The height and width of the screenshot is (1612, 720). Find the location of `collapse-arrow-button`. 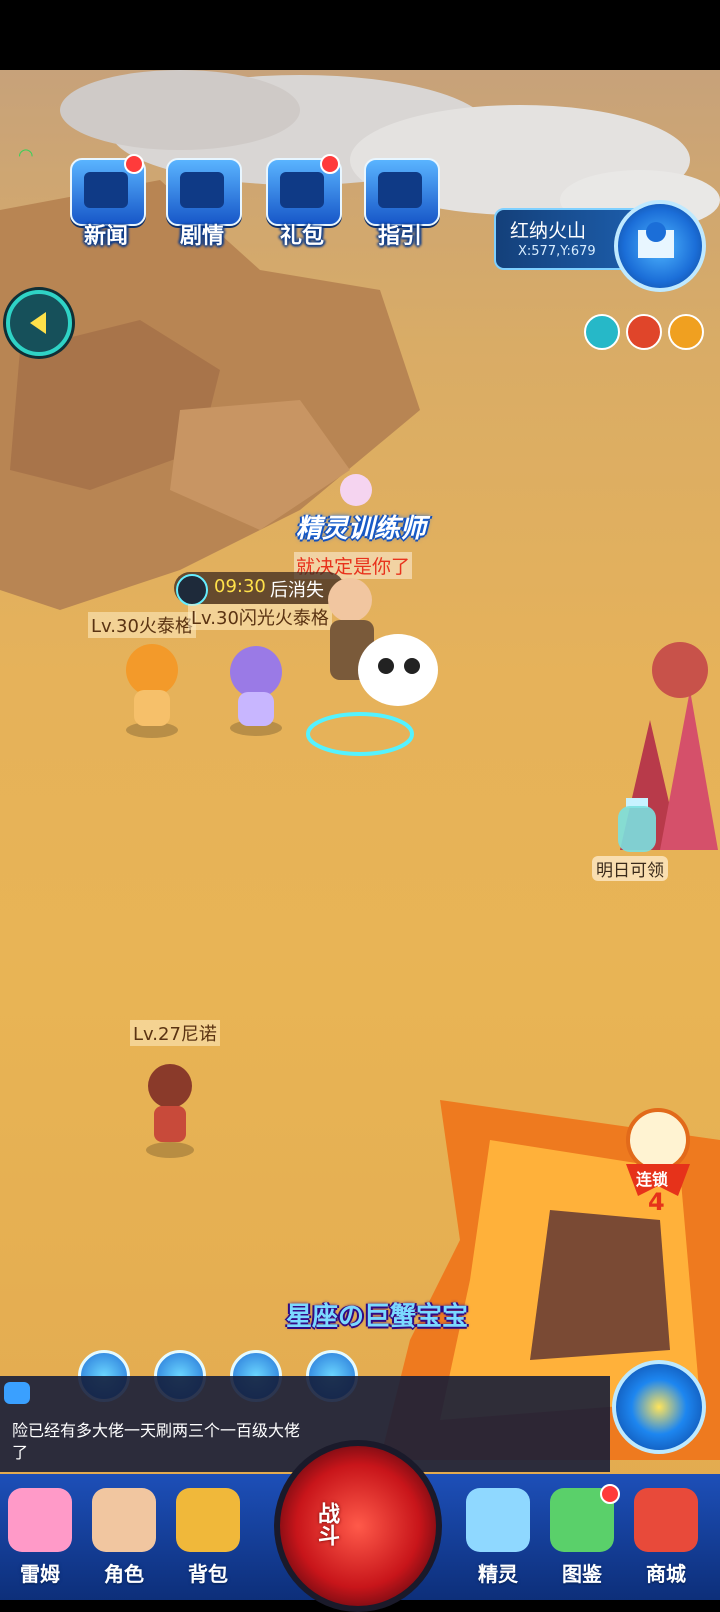

collapse-arrow-button is located at coordinates (39, 323).